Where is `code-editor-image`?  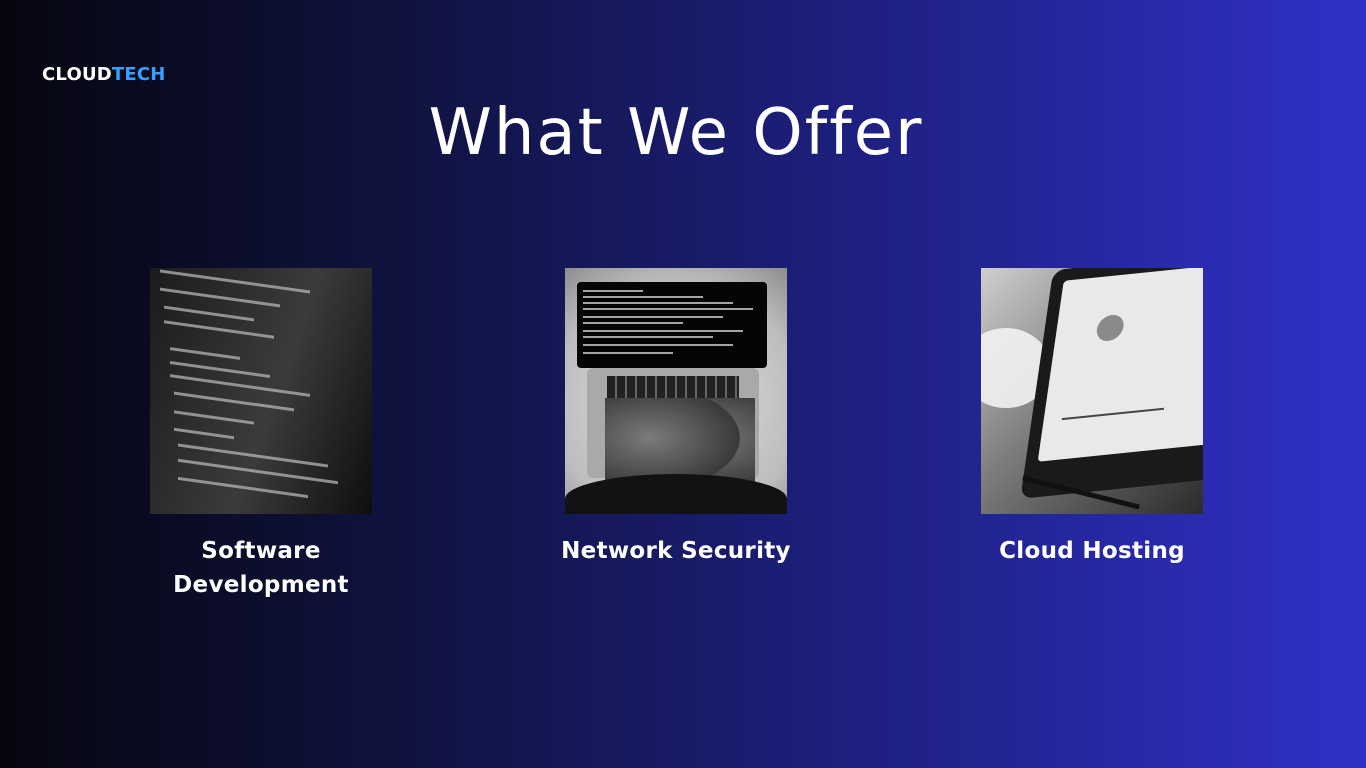 code-editor-image is located at coordinates (261, 391).